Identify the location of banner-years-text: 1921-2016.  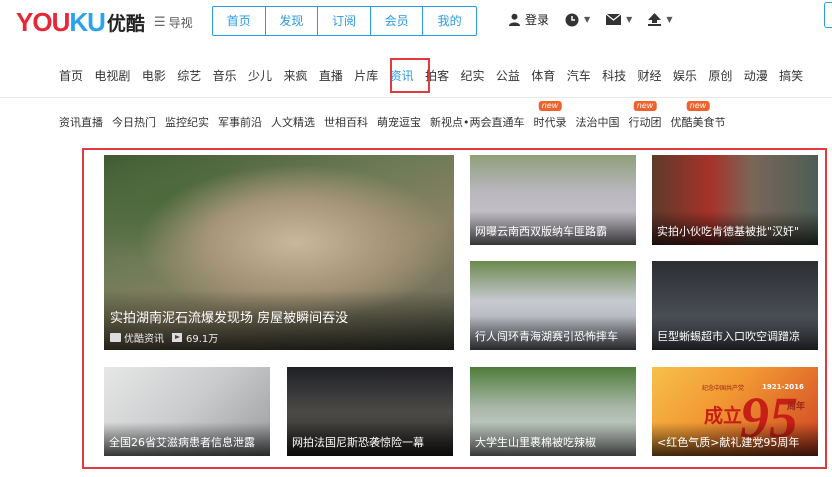
(783, 387).